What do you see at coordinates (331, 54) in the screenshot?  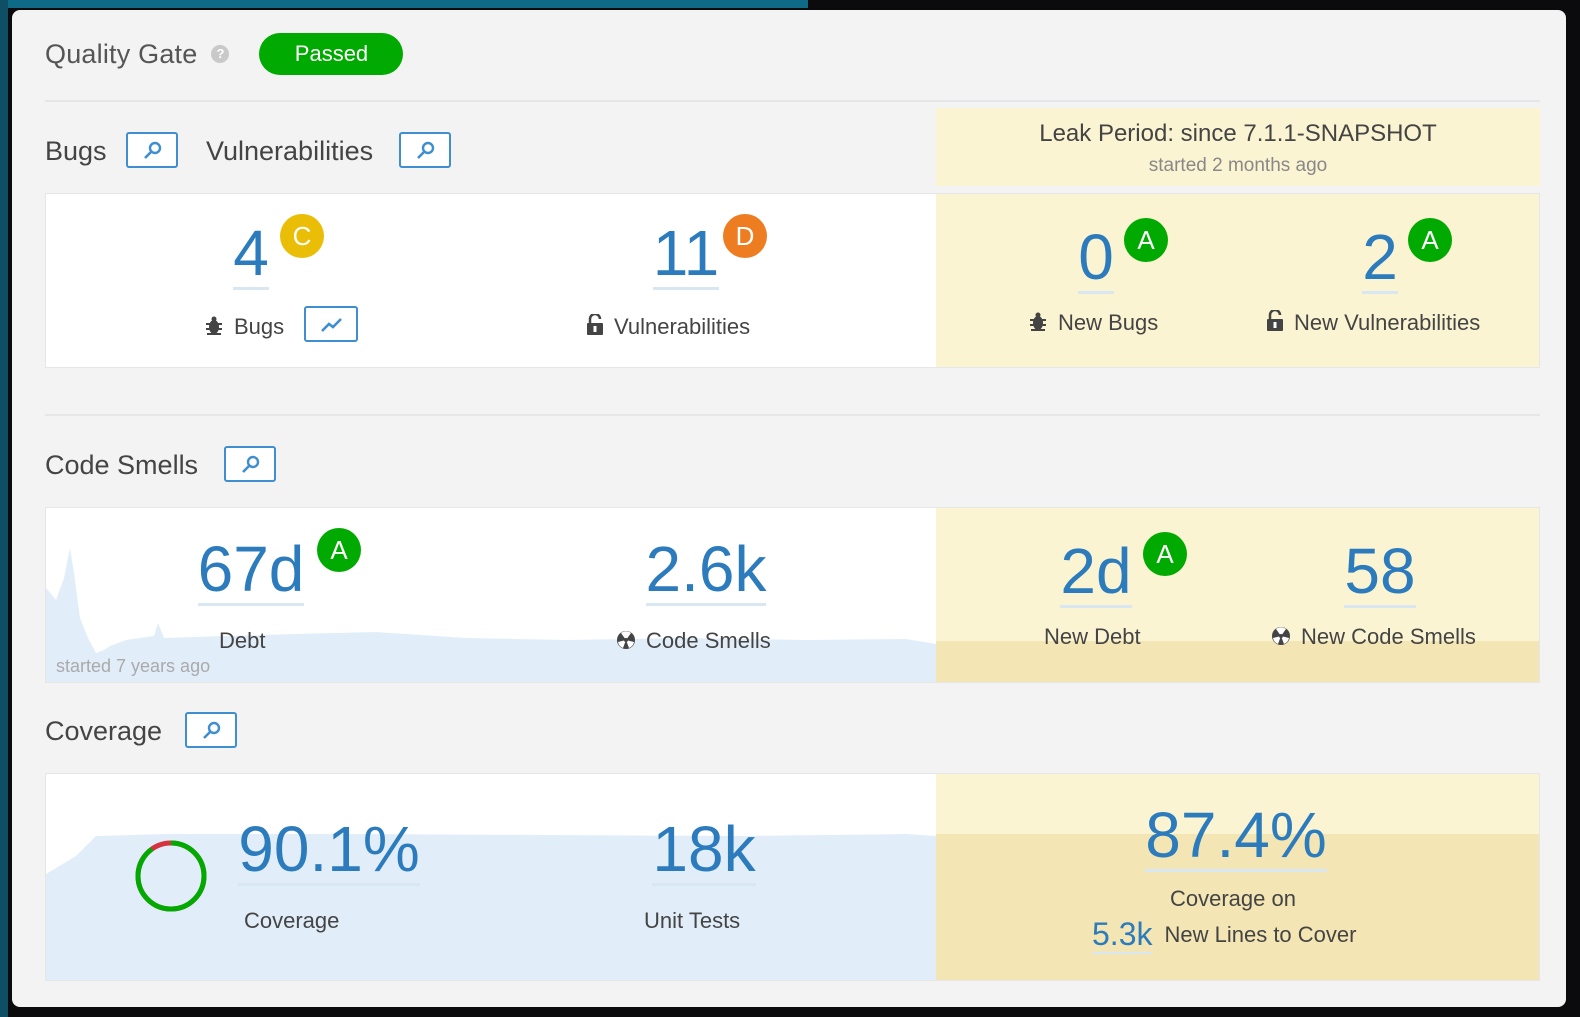 I see `quality-gate-status-badge: Passed` at bounding box center [331, 54].